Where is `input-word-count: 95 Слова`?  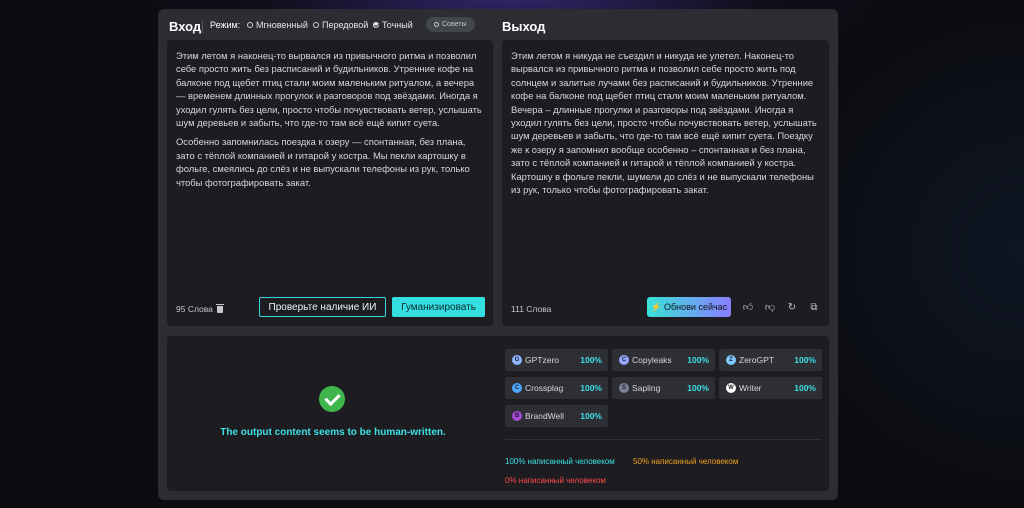 input-word-count: 95 Слова is located at coordinates (200, 308).